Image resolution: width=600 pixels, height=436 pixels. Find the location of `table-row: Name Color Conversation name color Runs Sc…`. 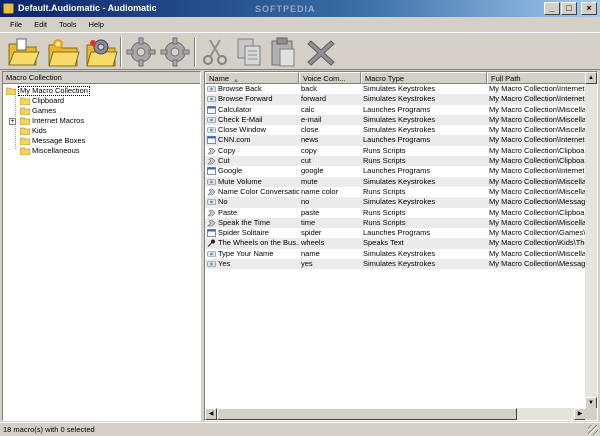

table-row: Name Color Conversation name color Runs Sc… is located at coordinates (395, 192).